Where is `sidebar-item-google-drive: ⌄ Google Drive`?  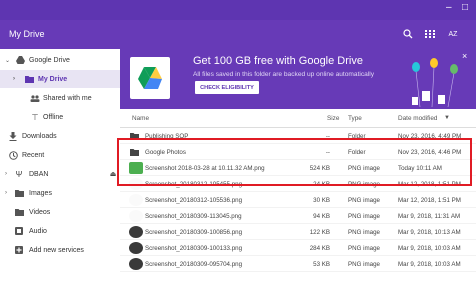 sidebar-item-google-drive: ⌄ Google Drive is located at coordinates (60, 60).